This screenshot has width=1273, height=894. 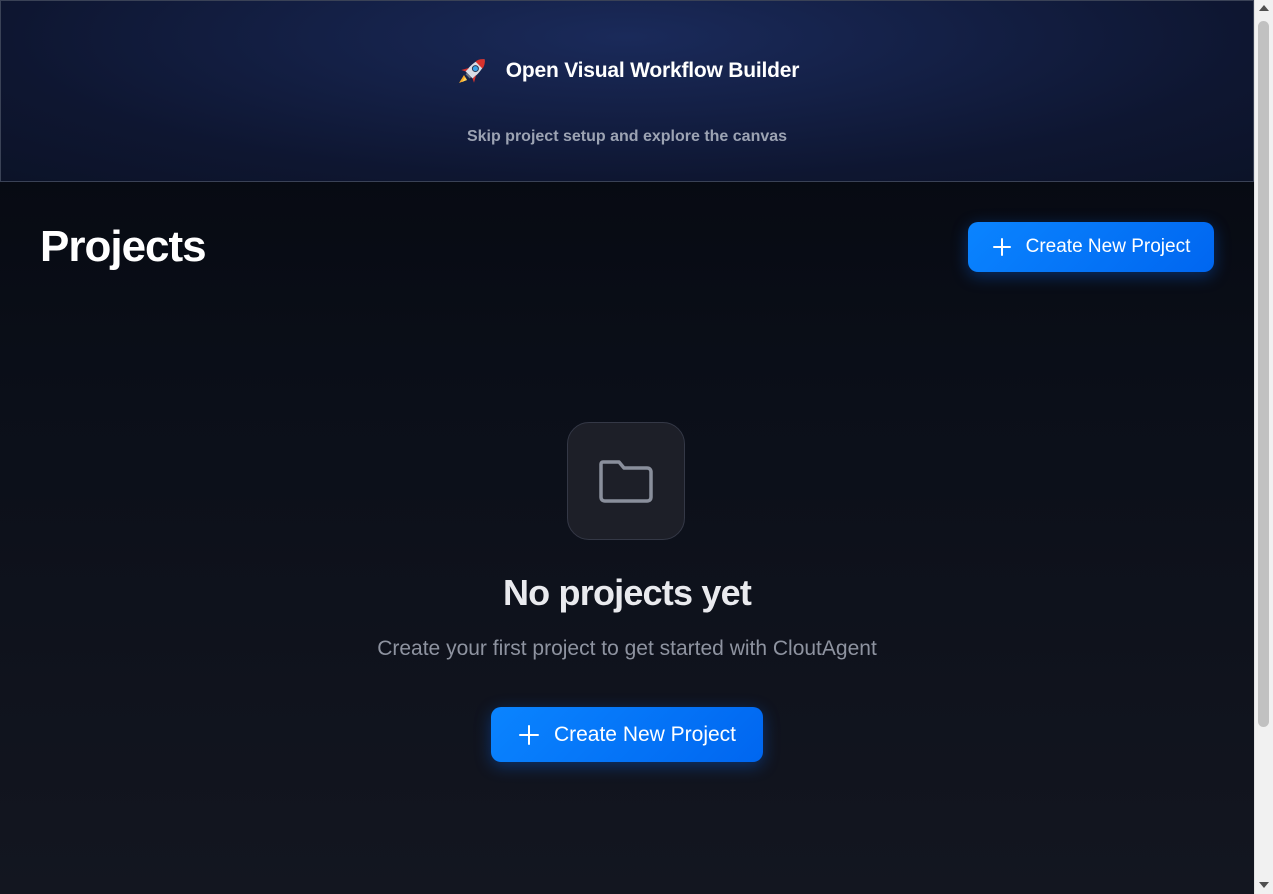 I want to click on empty-state-create-project-label: Create New Project, so click(x=645, y=734).